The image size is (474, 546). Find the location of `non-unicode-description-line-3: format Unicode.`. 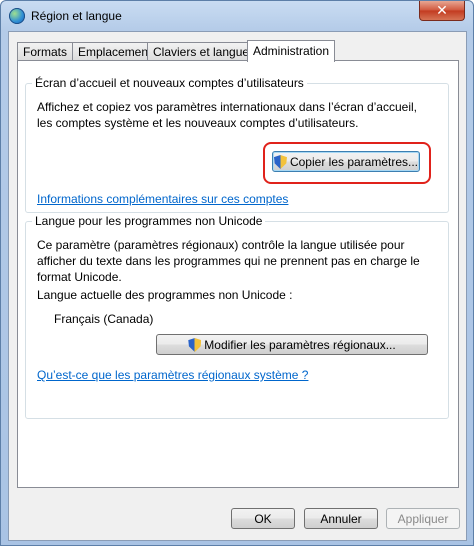

non-unicode-description-line-3: format Unicode. is located at coordinates (79, 277).